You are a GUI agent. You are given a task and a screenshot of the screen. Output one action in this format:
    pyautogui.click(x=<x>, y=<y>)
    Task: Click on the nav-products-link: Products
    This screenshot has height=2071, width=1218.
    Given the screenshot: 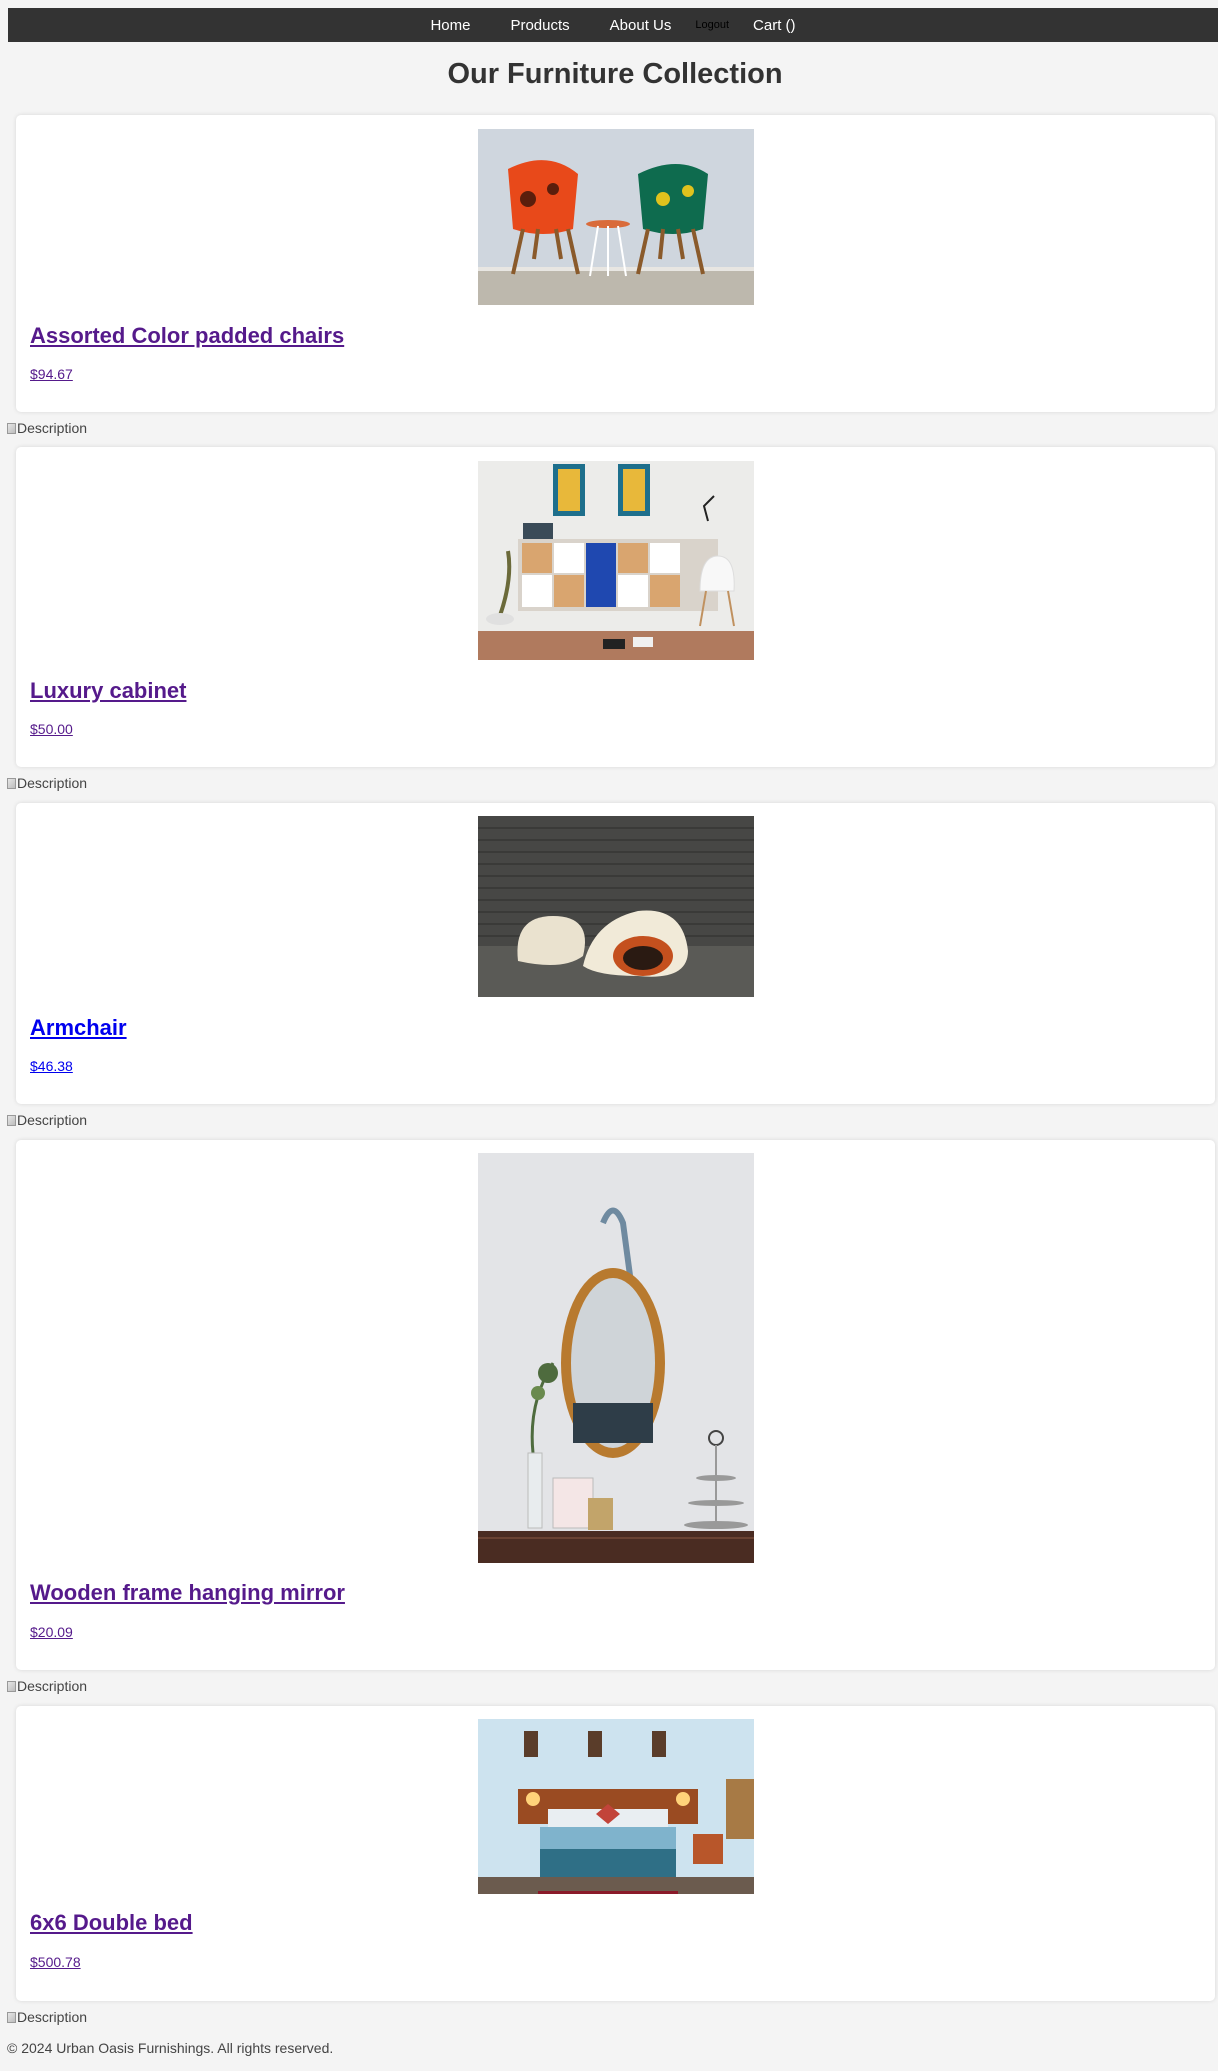 What is the action you would take?
    pyautogui.click(x=539, y=25)
    